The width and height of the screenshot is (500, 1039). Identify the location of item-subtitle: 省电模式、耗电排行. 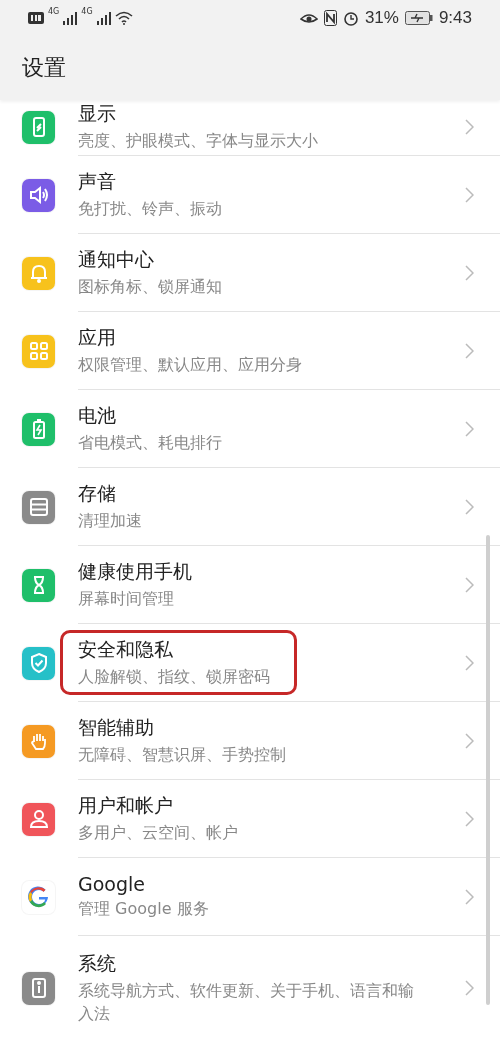
(150, 442).